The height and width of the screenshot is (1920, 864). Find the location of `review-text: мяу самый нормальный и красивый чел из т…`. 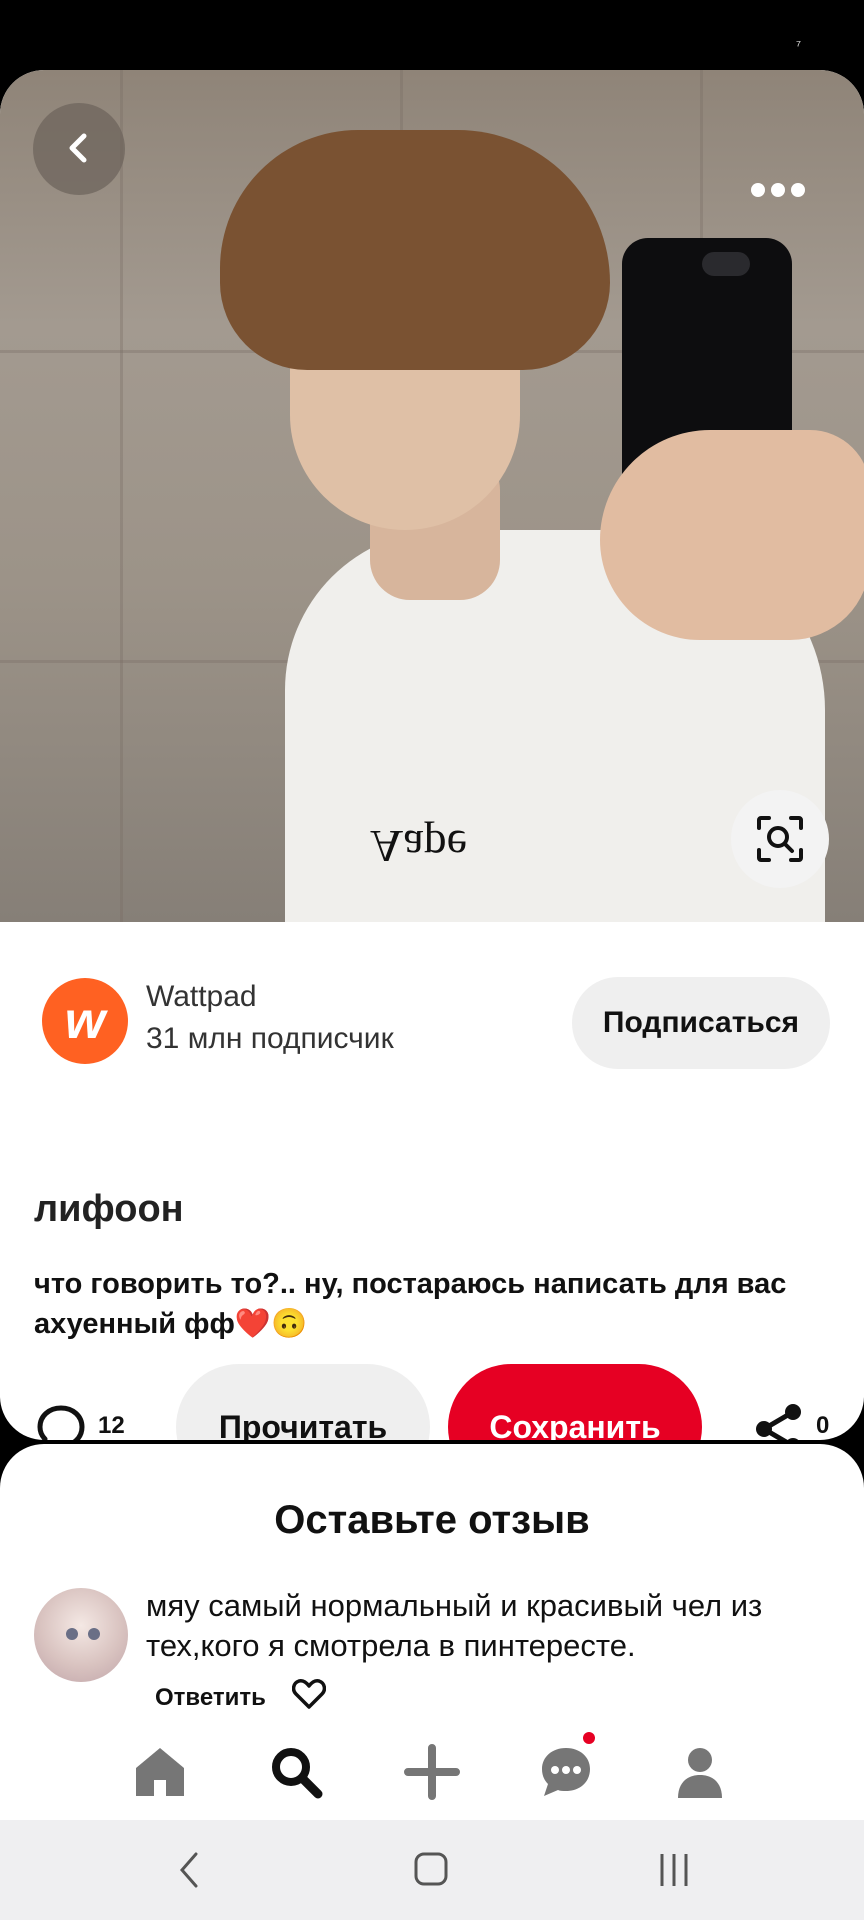

review-text: мяу самый нормальный и красивый чел из т… is located at coordinates (454, 1625).